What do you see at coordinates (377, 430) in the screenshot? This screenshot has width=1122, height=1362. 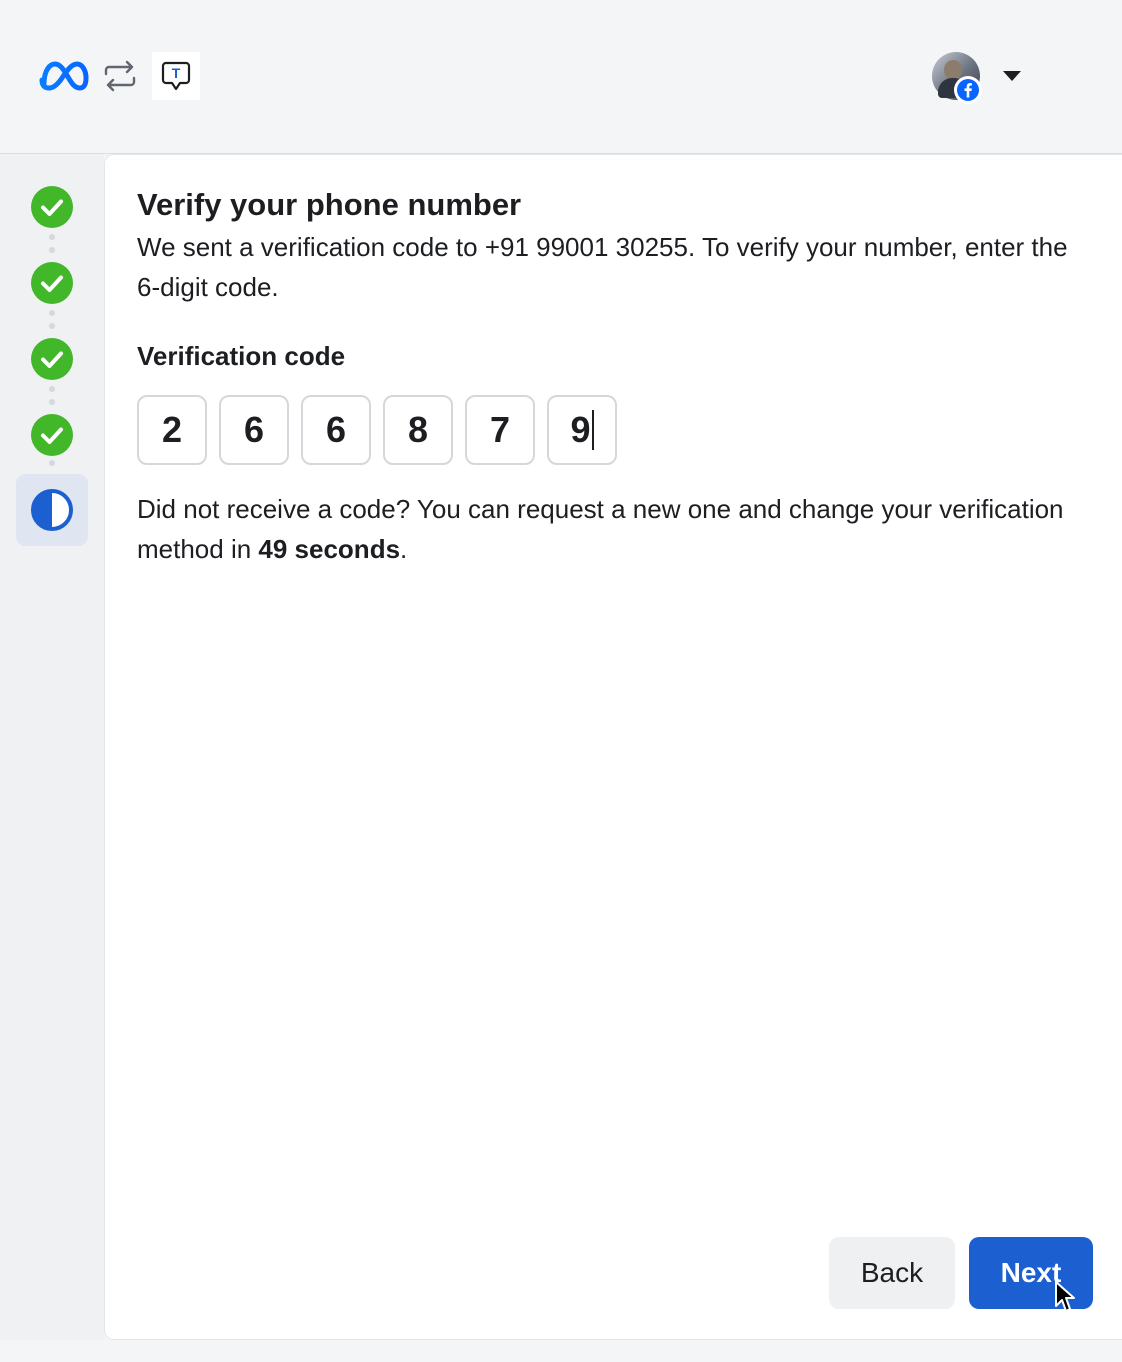 I see `verification-code-inputs: 2 6 6 8 7 9` at bounding box center [377, 430].